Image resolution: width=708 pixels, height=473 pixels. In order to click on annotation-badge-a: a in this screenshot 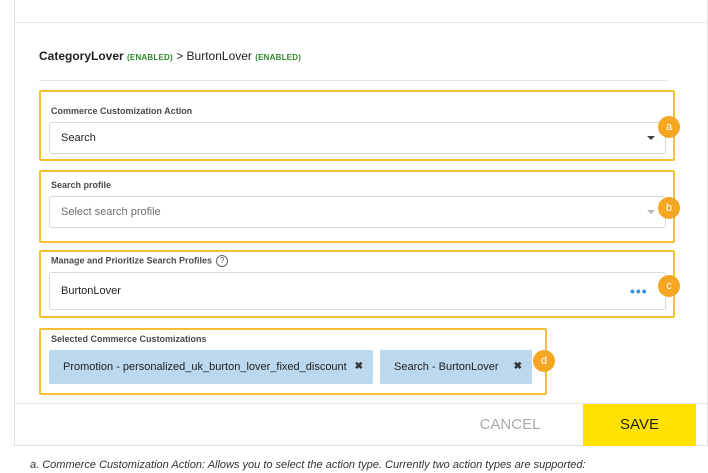, I will do `click(669, 127)`.